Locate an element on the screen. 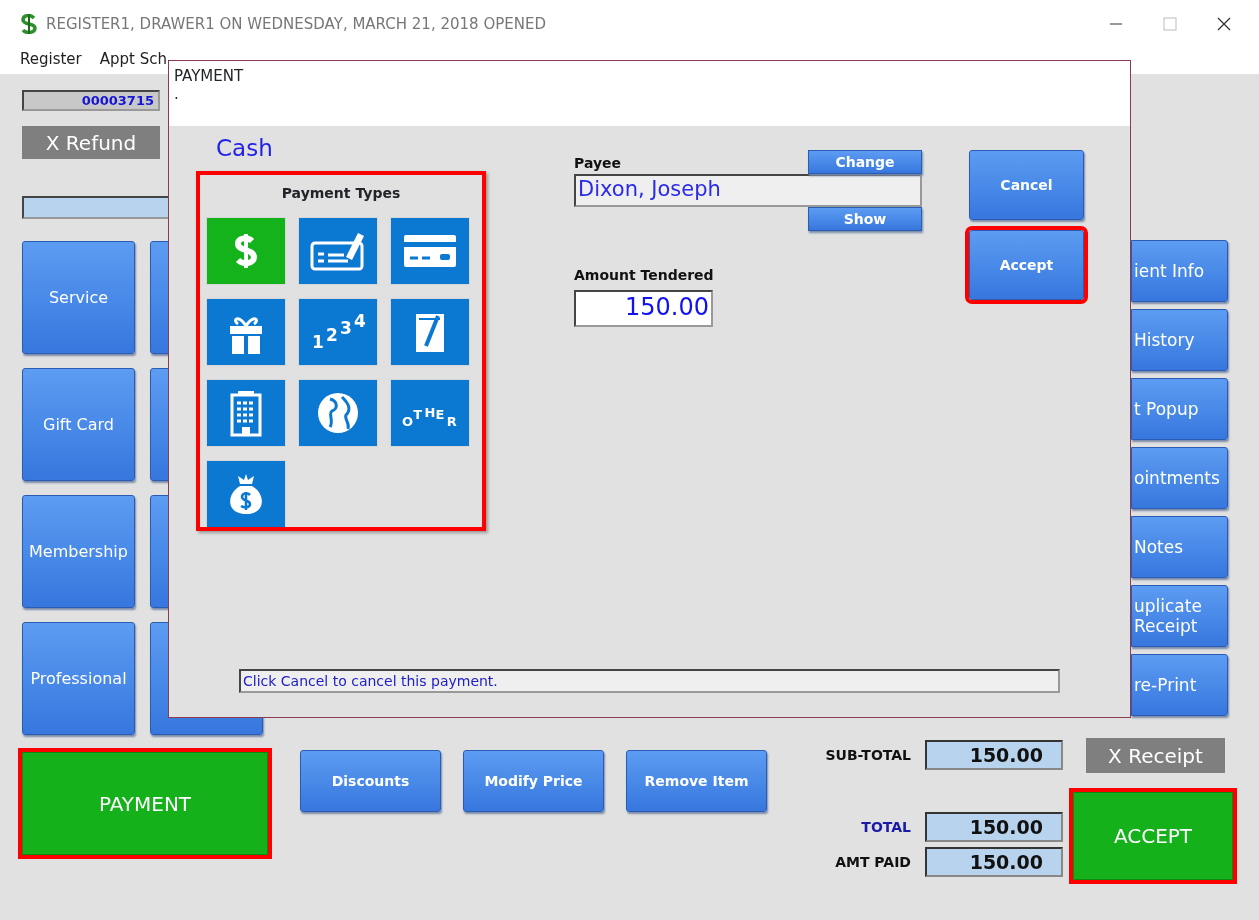  total-label: AMT PAID is located at coordinates (872, 862).